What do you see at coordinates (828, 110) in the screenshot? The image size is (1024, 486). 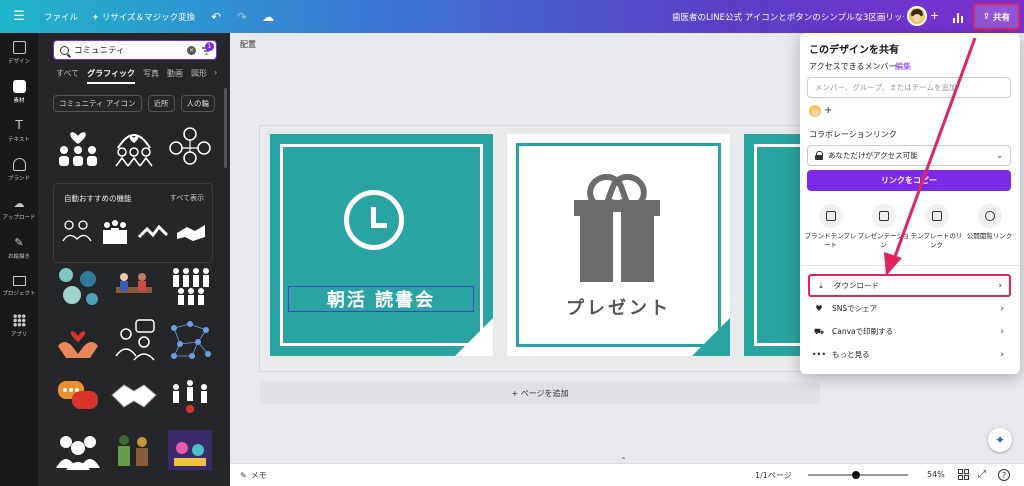 I see `add-member-icon: +` at bounding box center [828, 110].